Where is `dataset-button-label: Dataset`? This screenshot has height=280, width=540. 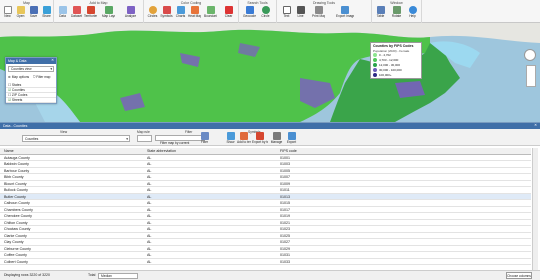
dataset-button-label: Dataset is located at coordinates (76, 16).